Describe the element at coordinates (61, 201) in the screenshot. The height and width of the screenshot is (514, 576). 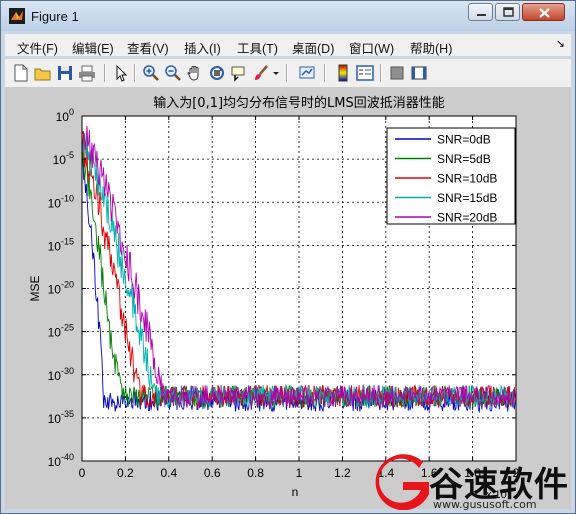
I see `y-tick-label: 10-10` at that location.